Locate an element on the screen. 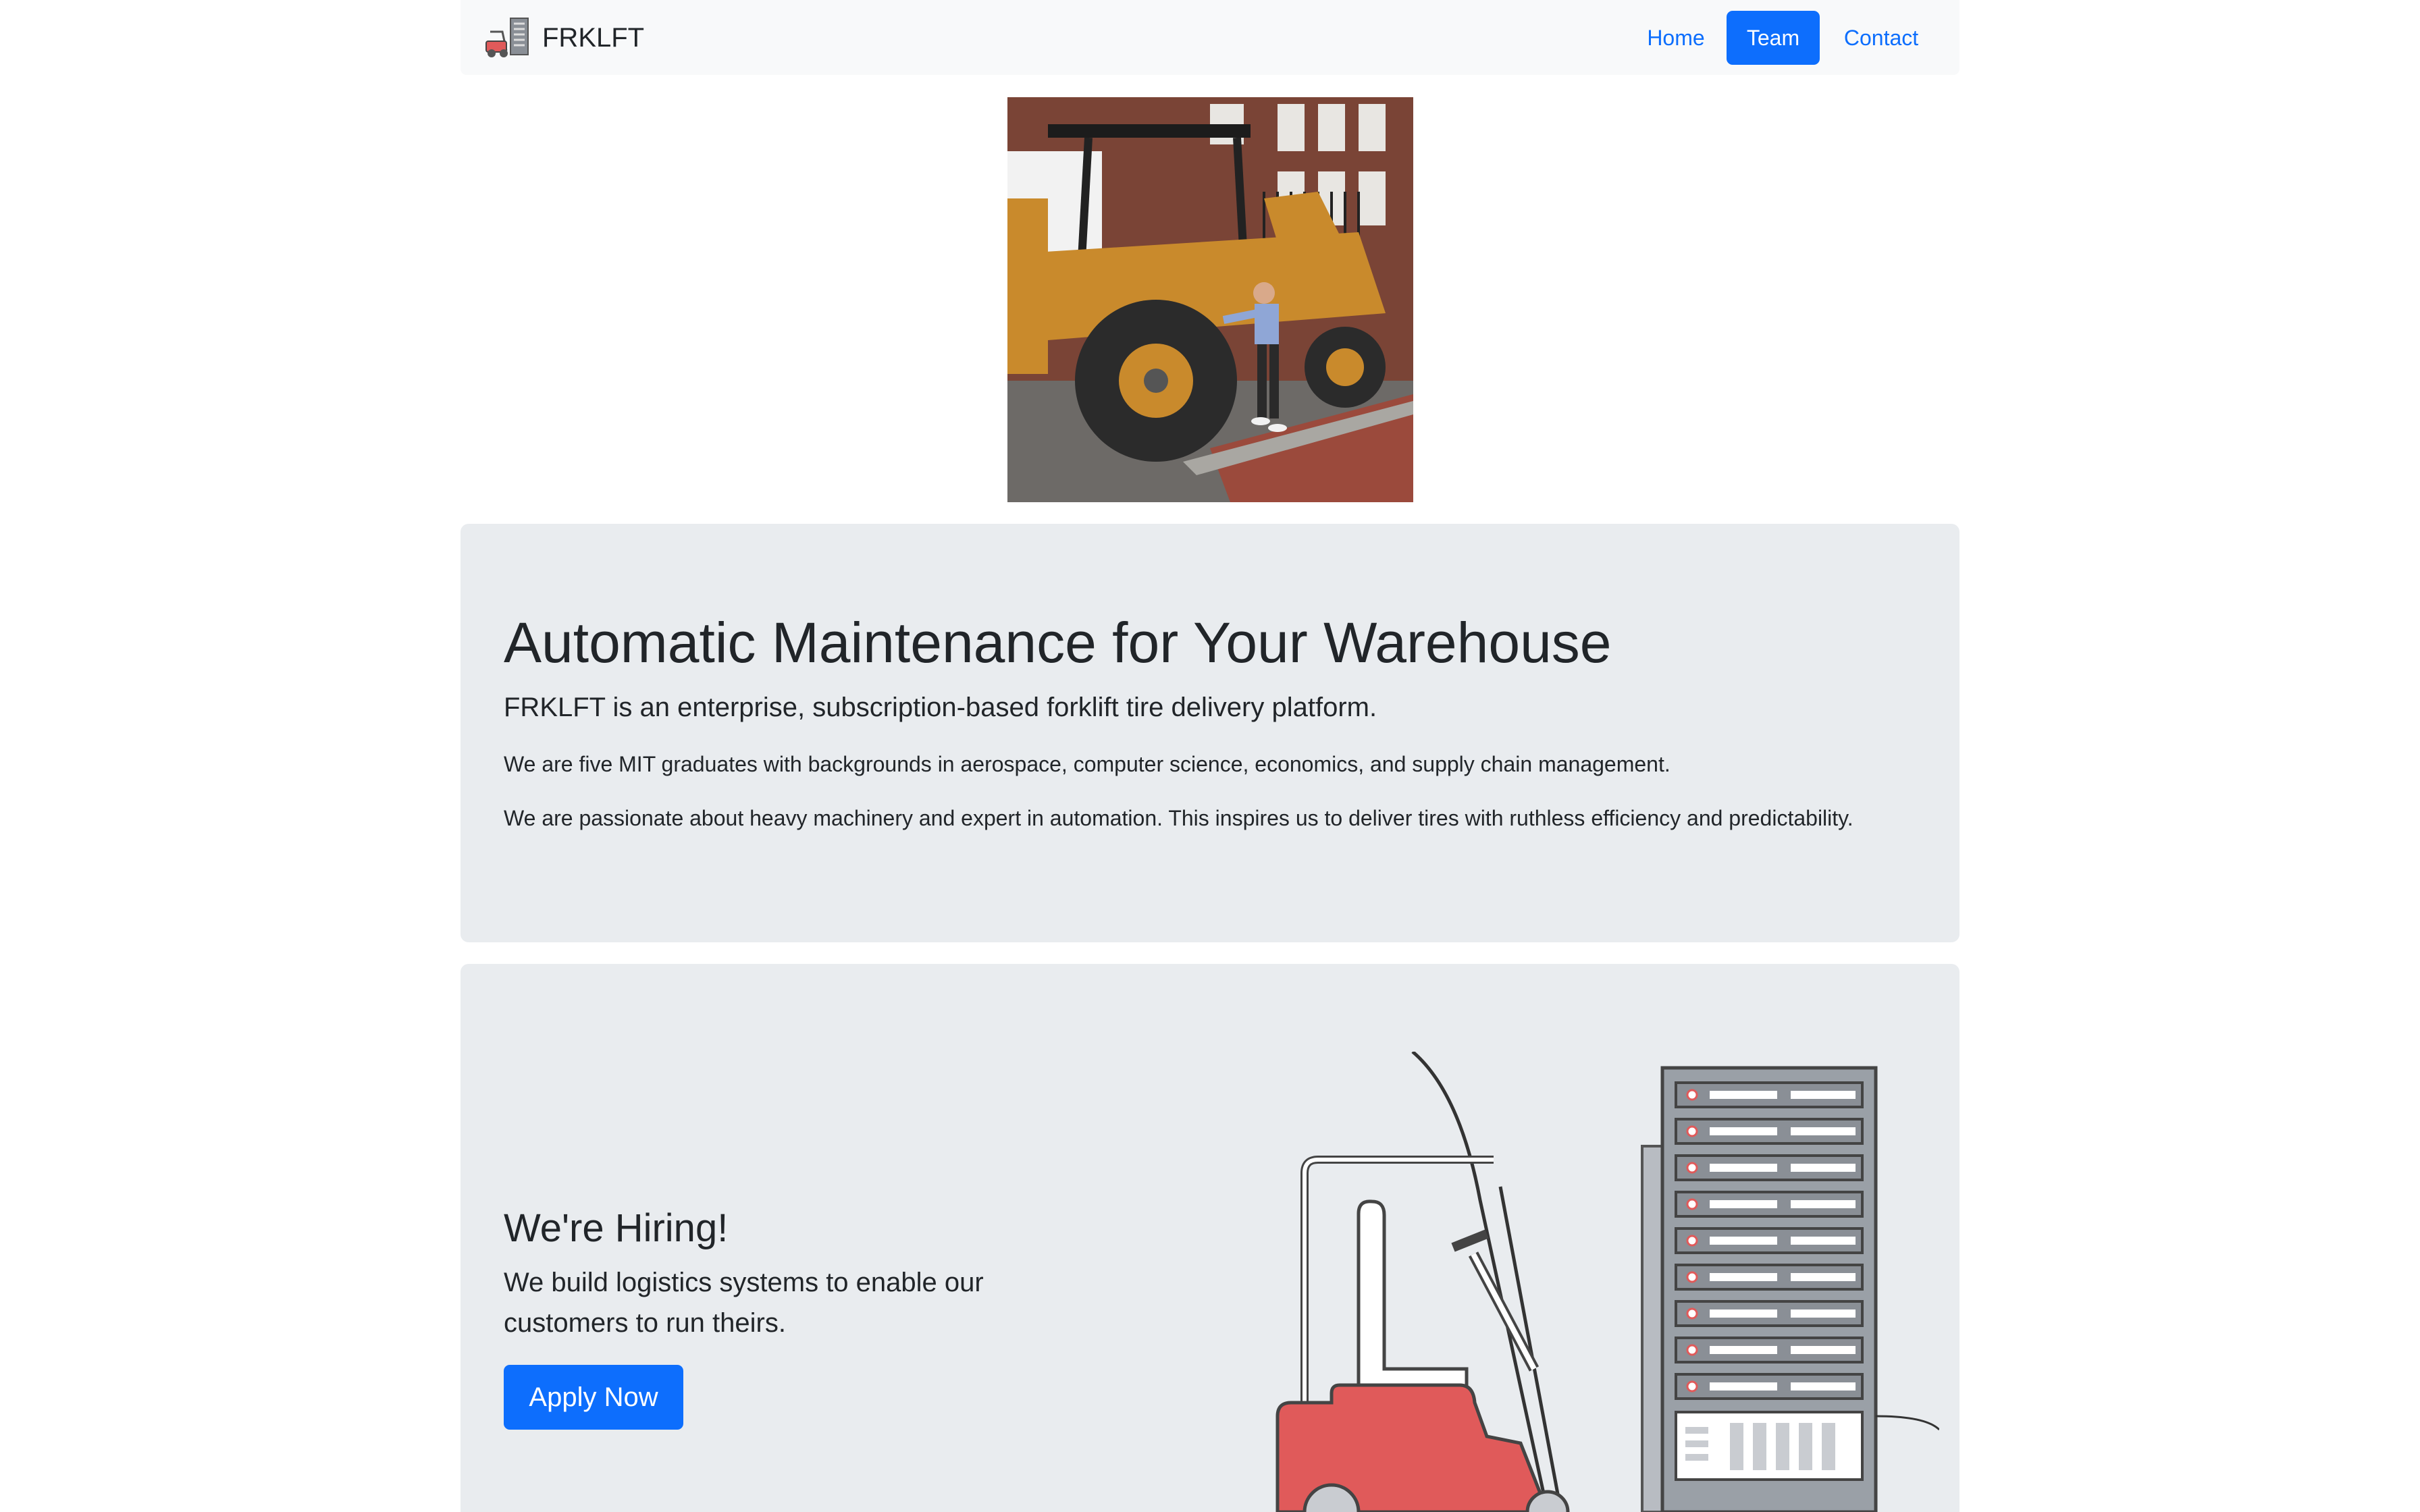 This screenshot has height=1512, width=2420. forklift-logo-icon is located at coordinates (507, 38).